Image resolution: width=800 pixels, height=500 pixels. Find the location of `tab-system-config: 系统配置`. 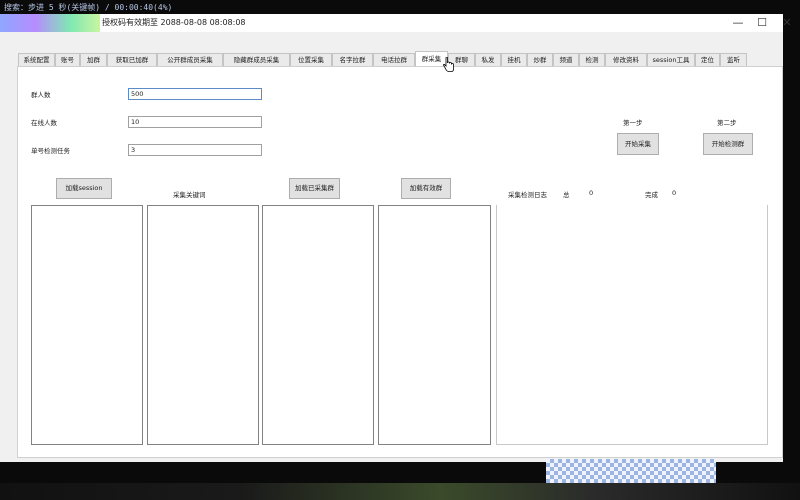

tab-system-config: 系统配置 is located at coordinates (36, 60).